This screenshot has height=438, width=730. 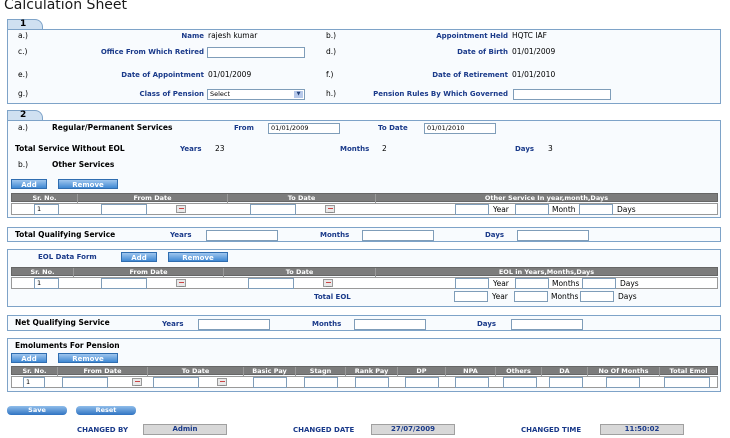 I want to click on npa-input, so click(x=472, y=382).